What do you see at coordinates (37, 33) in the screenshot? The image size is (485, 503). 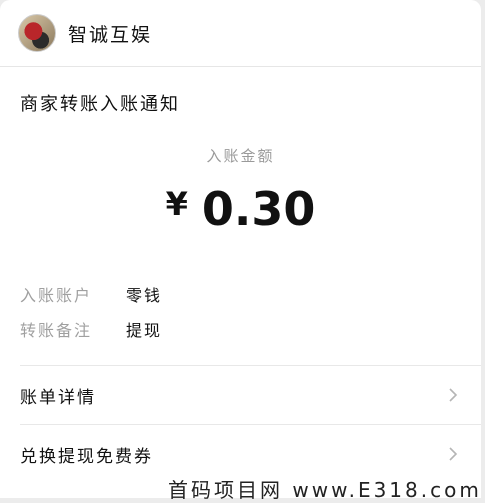 I see `avatar` at bounding box center [37, 33].